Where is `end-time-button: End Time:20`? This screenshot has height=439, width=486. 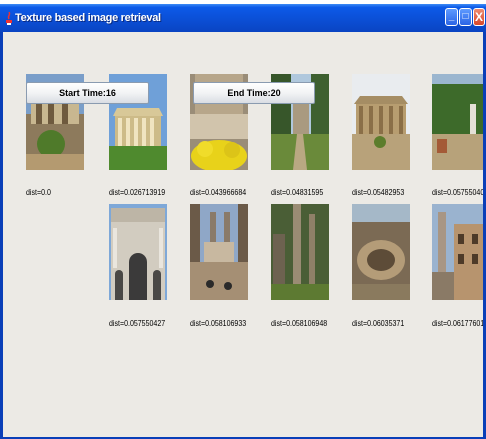 end-time-button: End Time:20 is located at coordinates (254, 93).